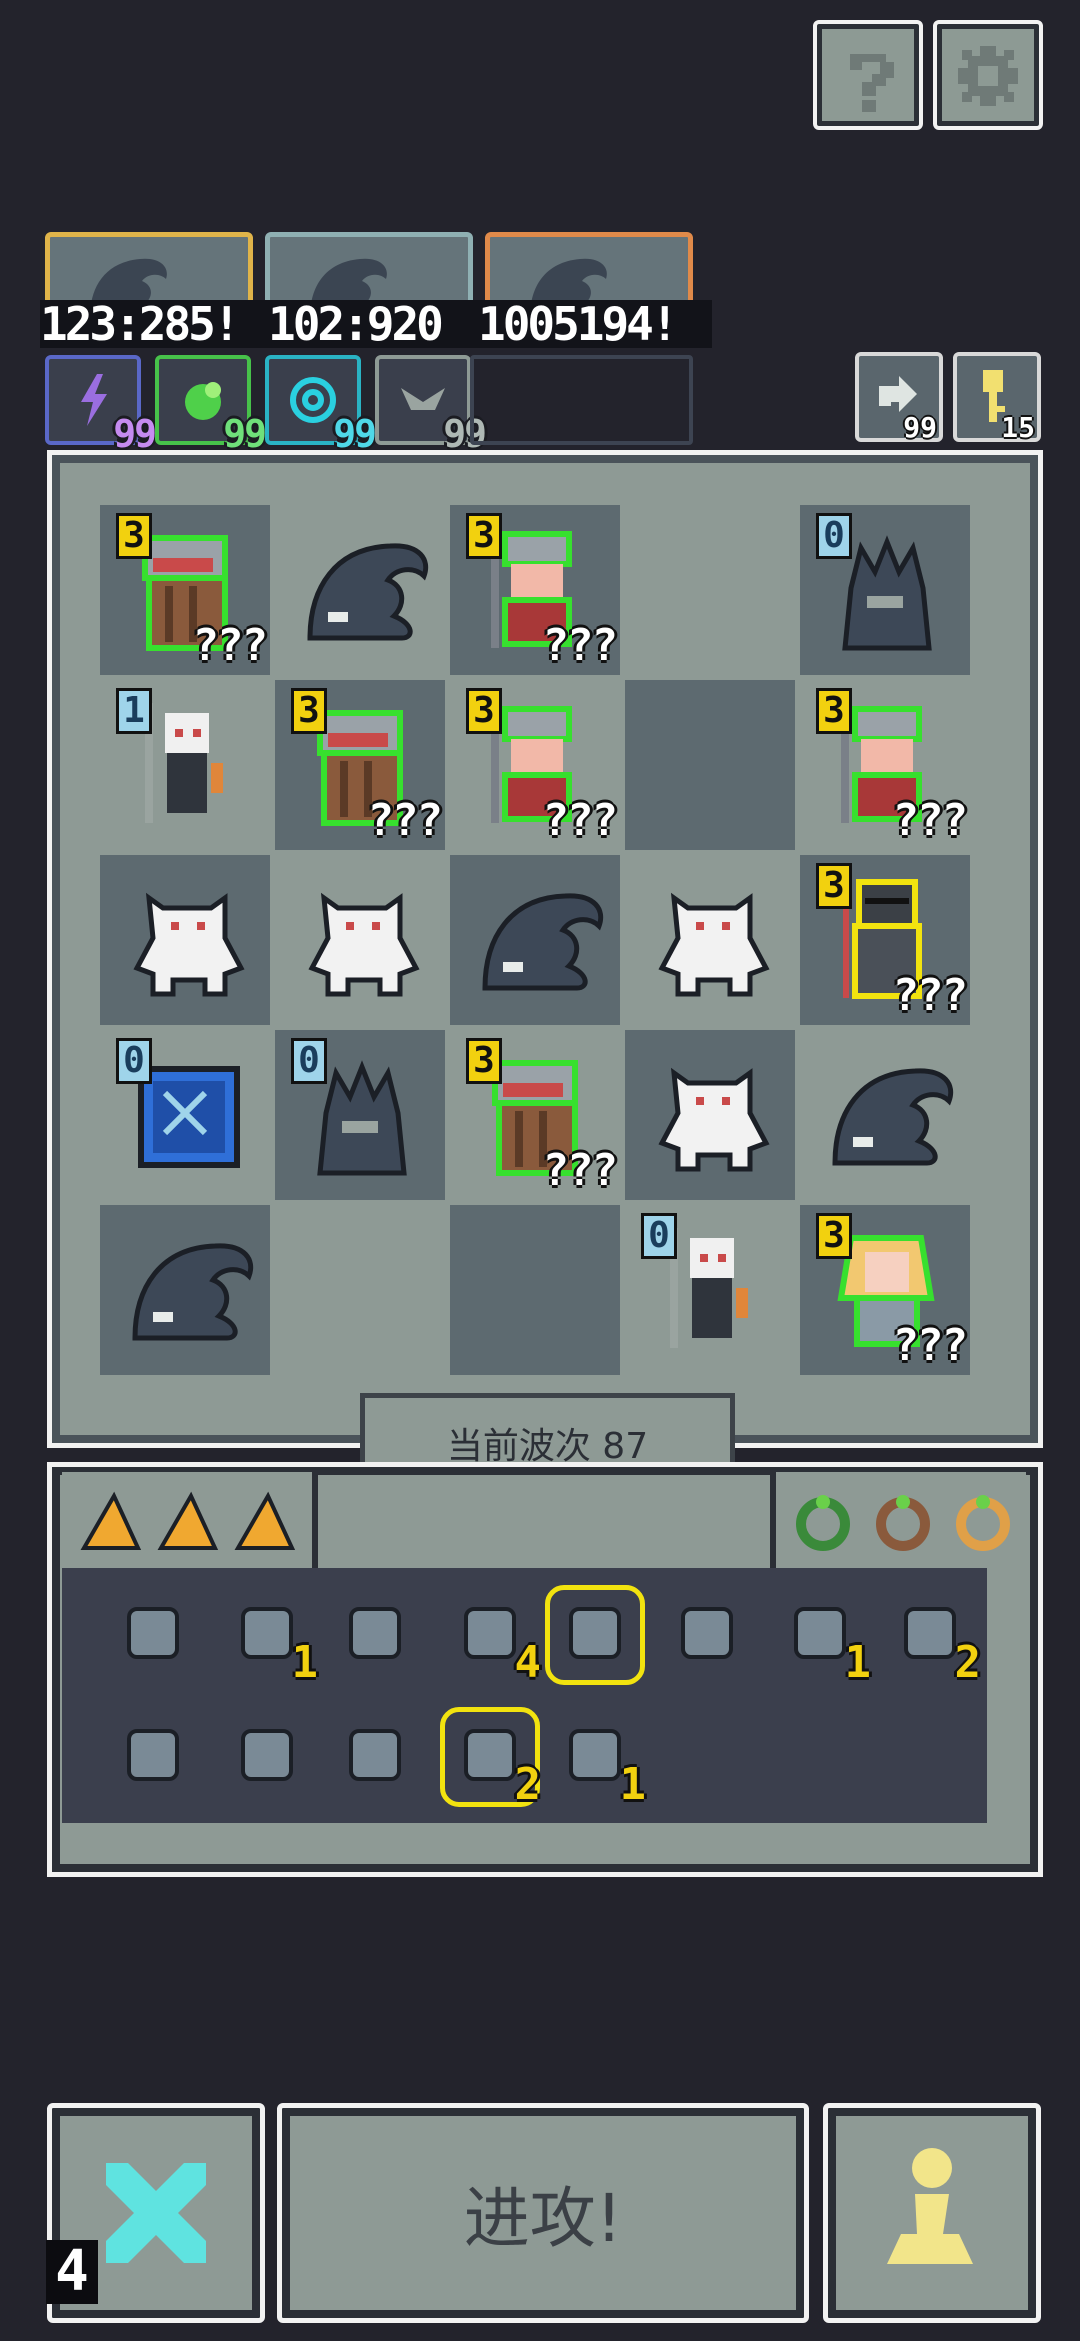 This screenshot has height=2341, width=1080. I want to click on inventory-item: 4, so click(493, 1639).